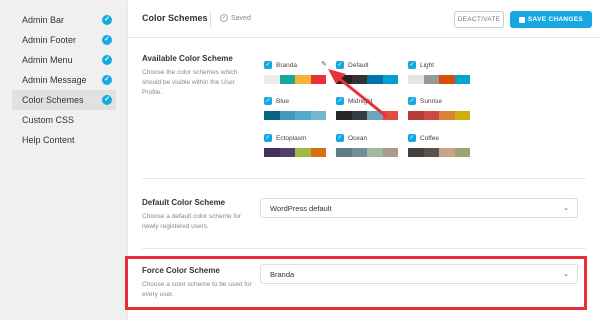 This screenshot has width=600, height=320. What do you see at coordinates (64, 120) in the screenshot?
I see `sidebar-item-custom-css: Custom CSS` at bounding box center [64, 120].